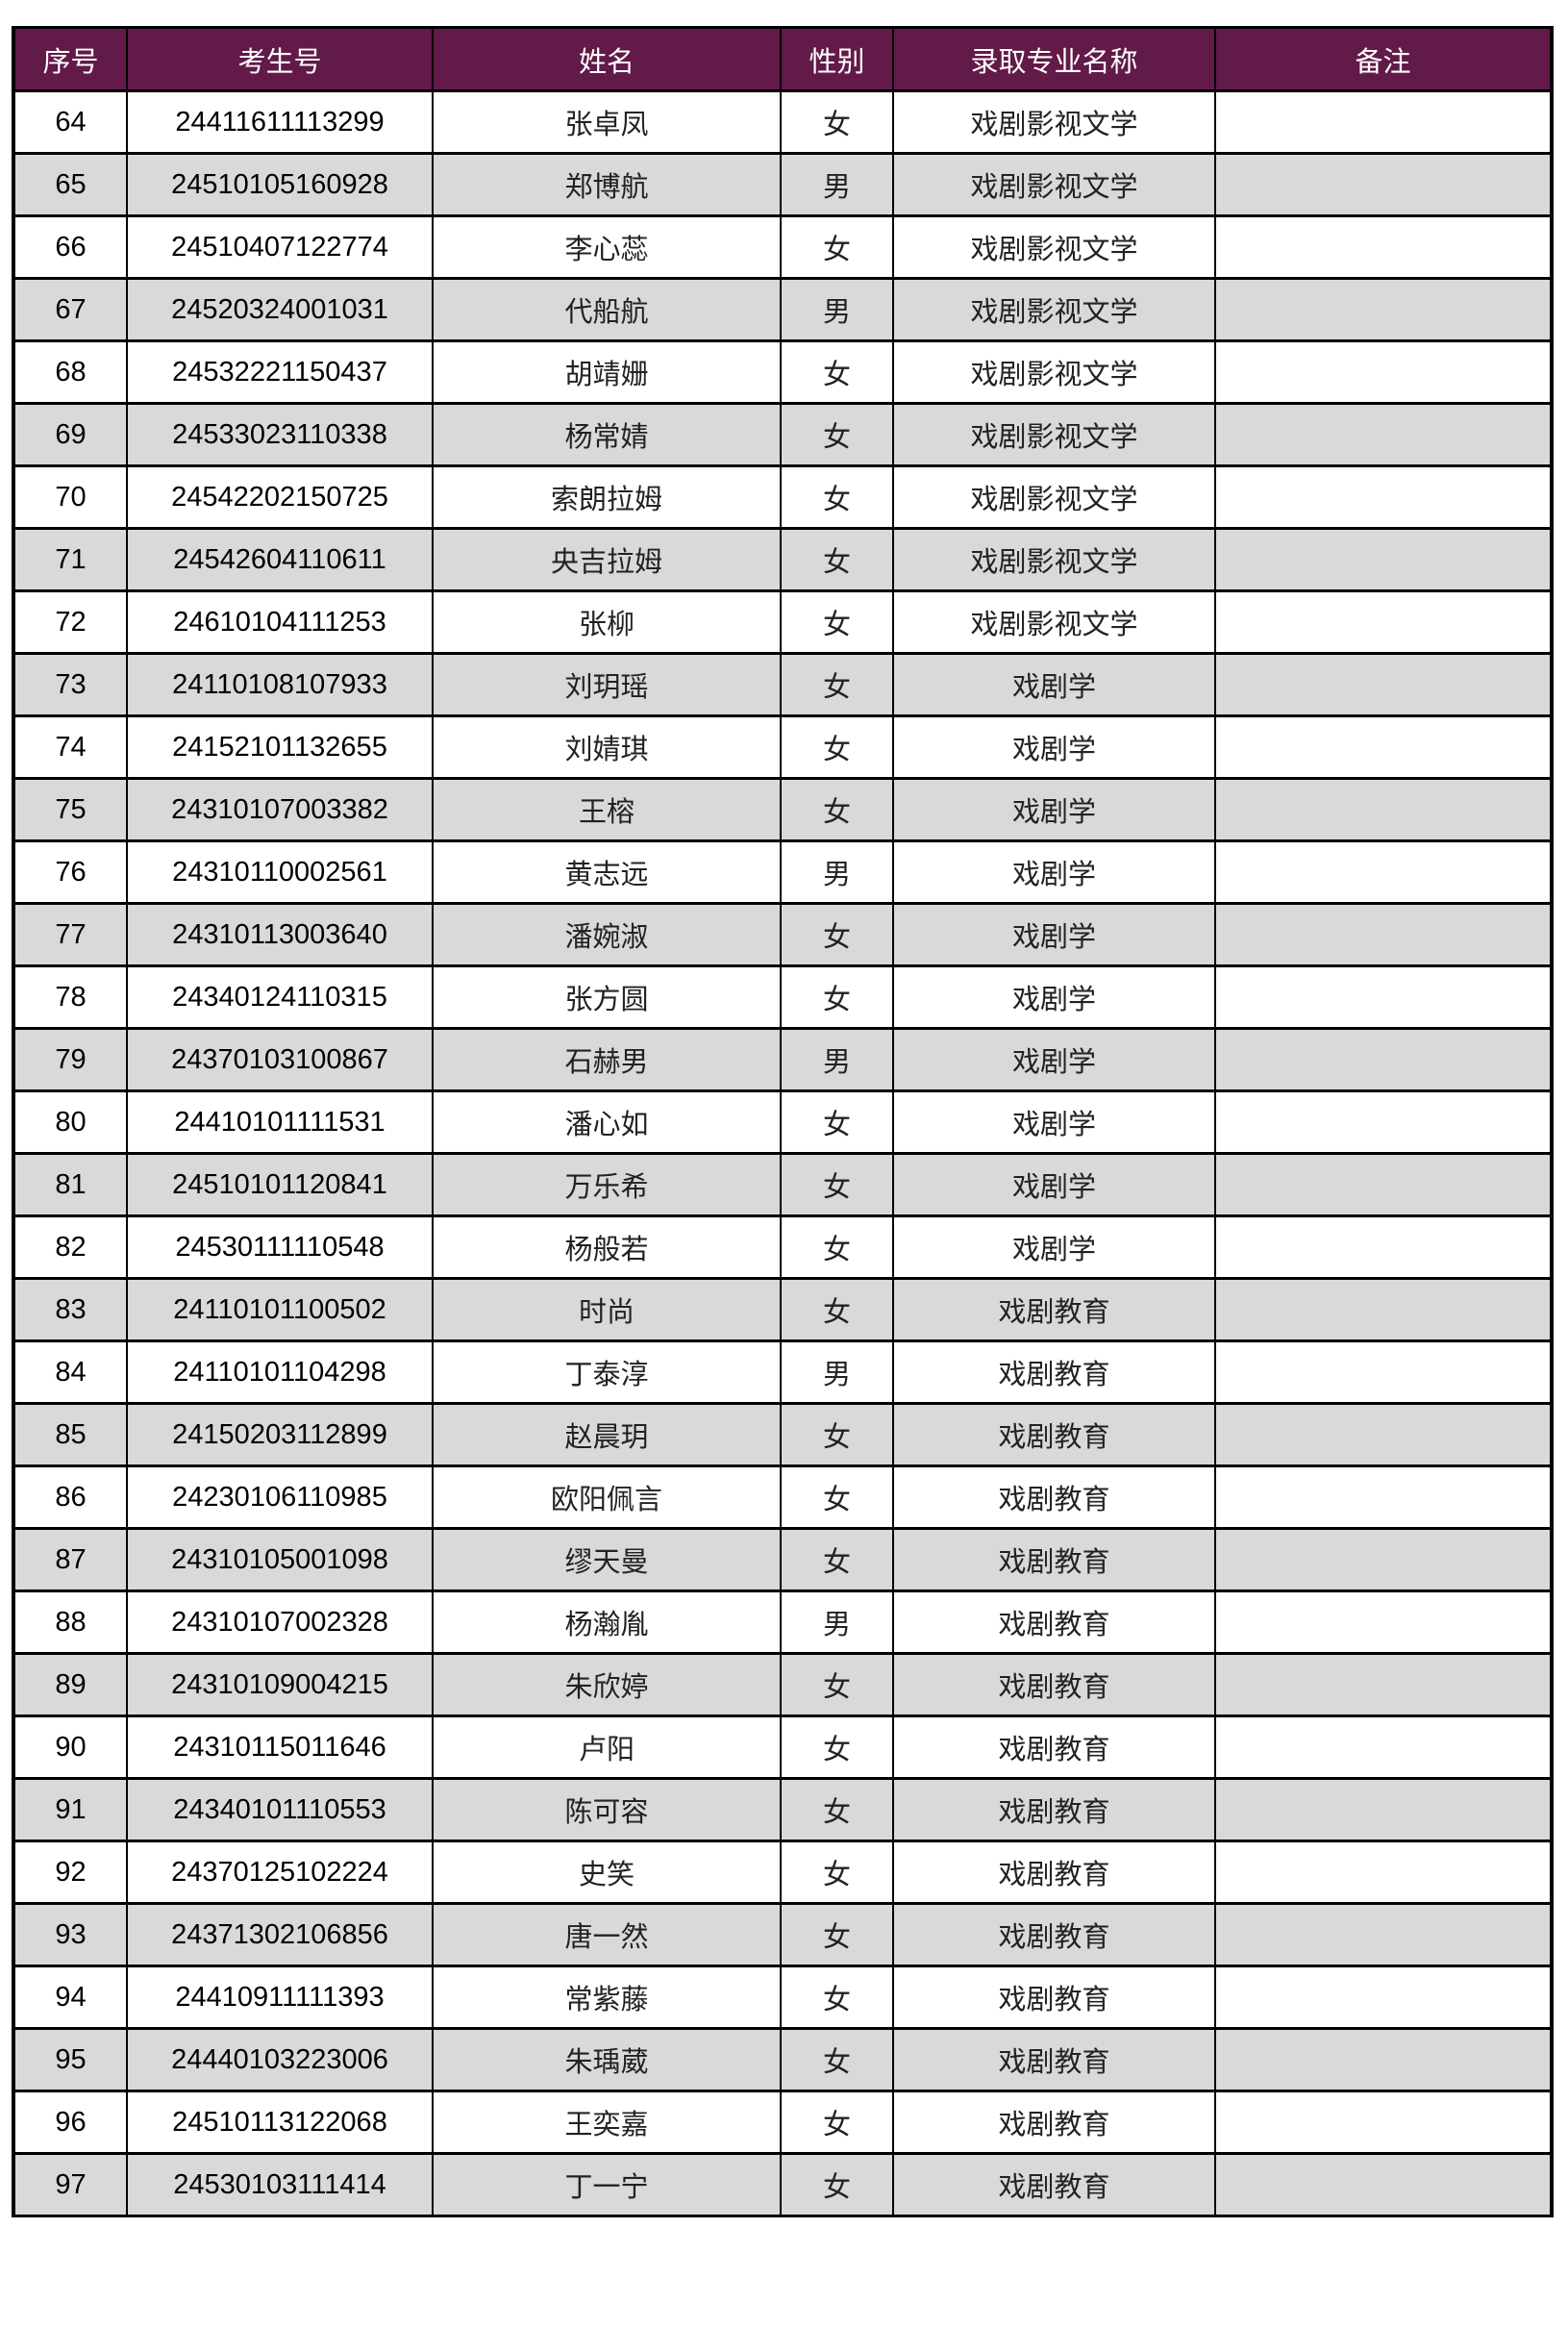 The width and height of the screenshot is (1568, 2328). Describe the element at coordinates (783, 809) in the screenshot. I see `table-row: 75 24310107003382 王榕女戏剧学` at that location.